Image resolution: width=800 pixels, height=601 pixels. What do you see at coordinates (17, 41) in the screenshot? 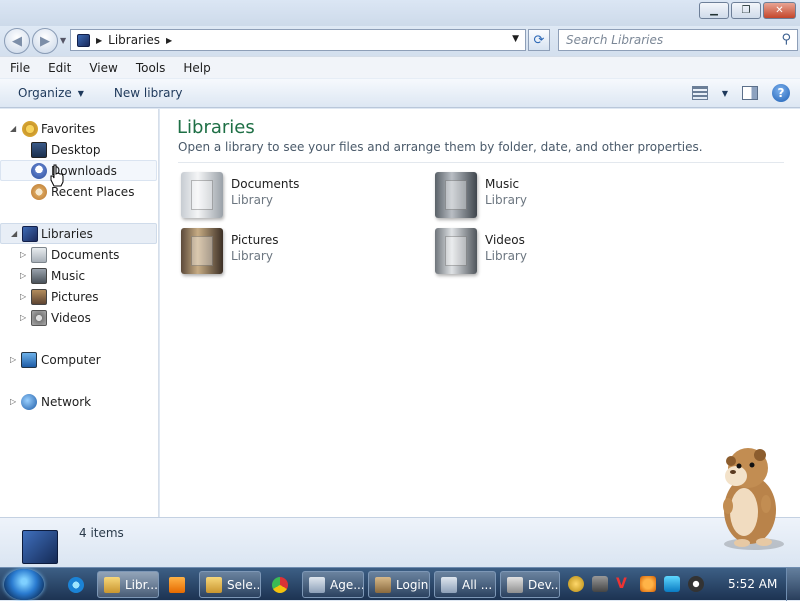
I see `back-button: ◀` at bounding box center [17, 41].